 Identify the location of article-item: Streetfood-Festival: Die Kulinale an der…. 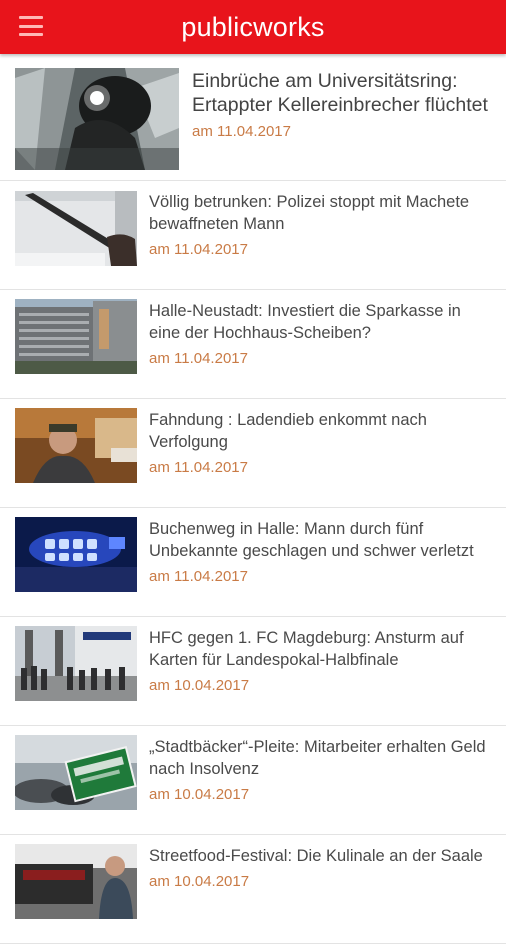
(253, 889).